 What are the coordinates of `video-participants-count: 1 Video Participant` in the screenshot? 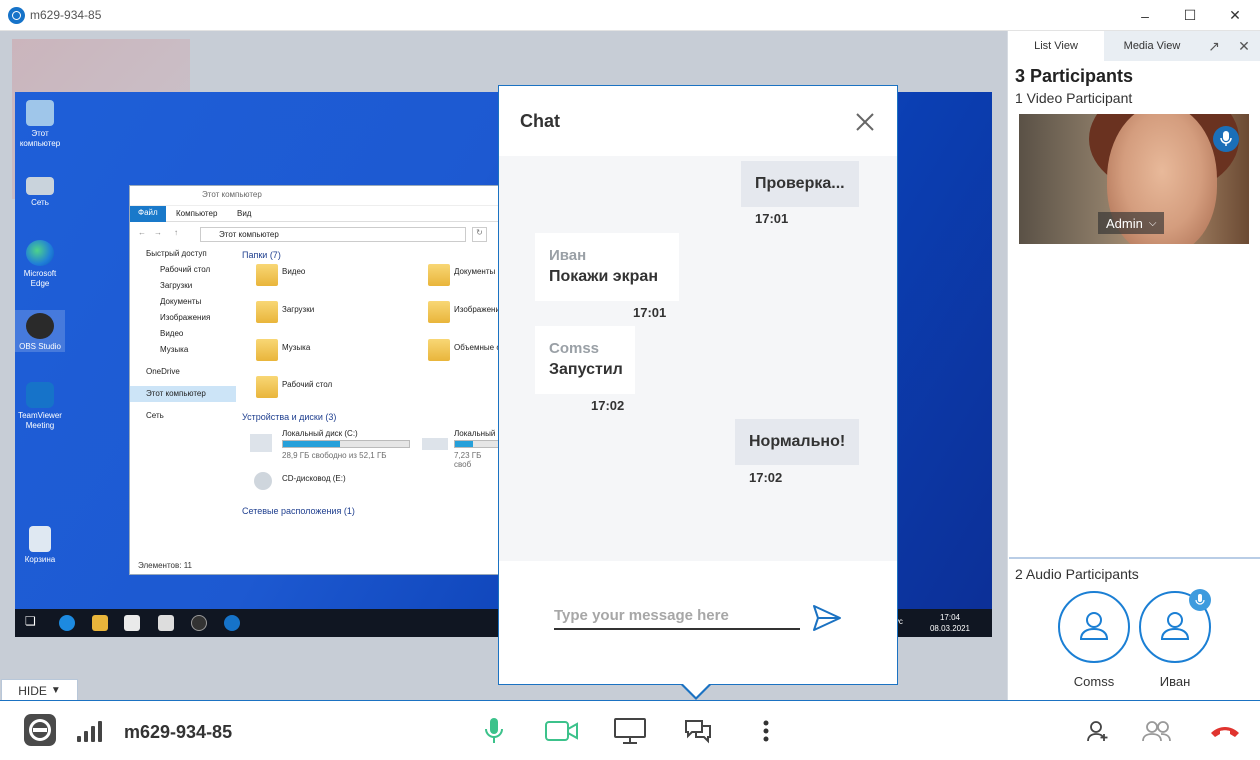 It's located at (1074, 98).